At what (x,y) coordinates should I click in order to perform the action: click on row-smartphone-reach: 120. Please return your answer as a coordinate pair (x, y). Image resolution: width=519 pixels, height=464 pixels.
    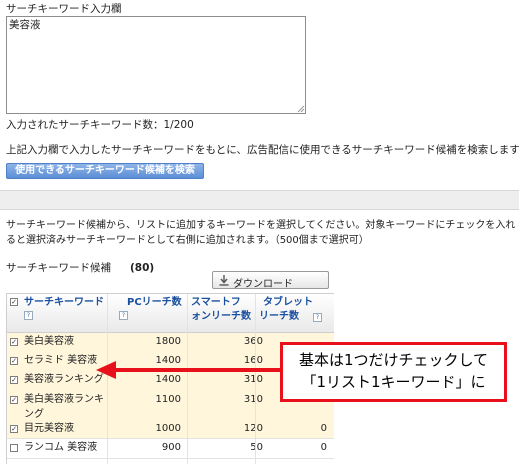
    Looking at the image, I should click on (253, 428).